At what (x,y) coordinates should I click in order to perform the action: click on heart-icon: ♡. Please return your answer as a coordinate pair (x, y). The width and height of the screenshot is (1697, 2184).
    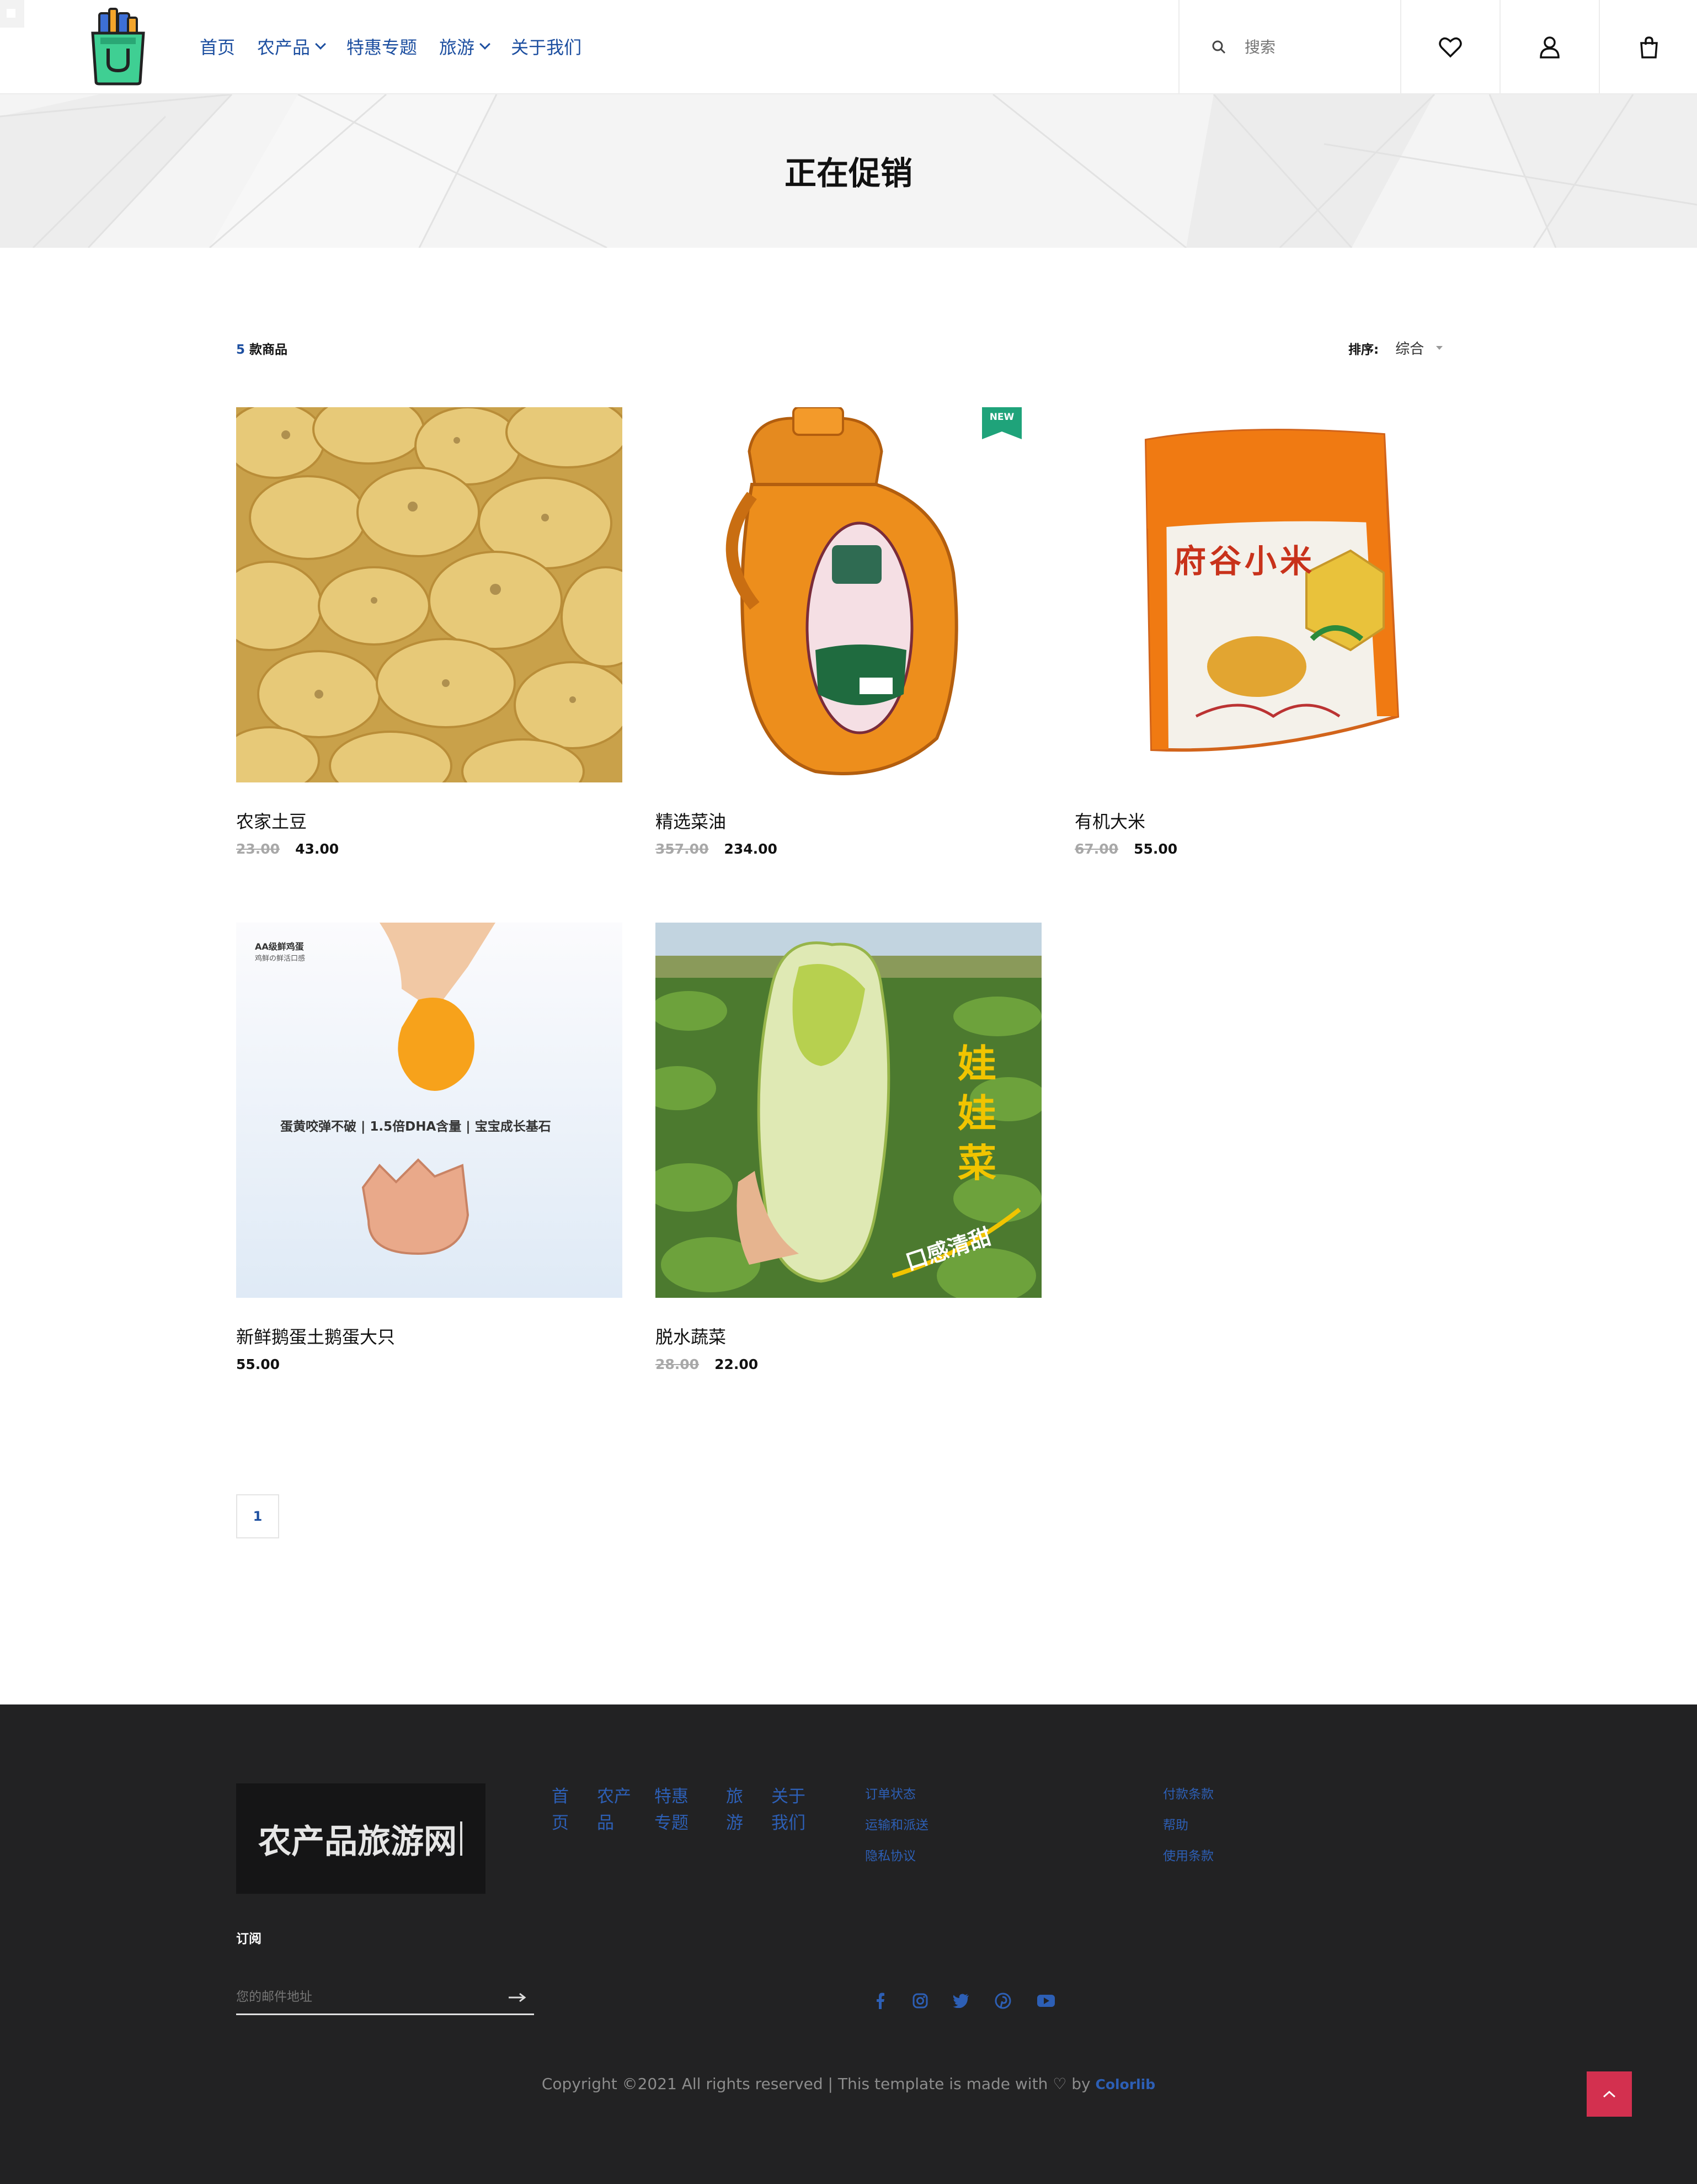
    Looking at the image, I should click on (1060, 2084).